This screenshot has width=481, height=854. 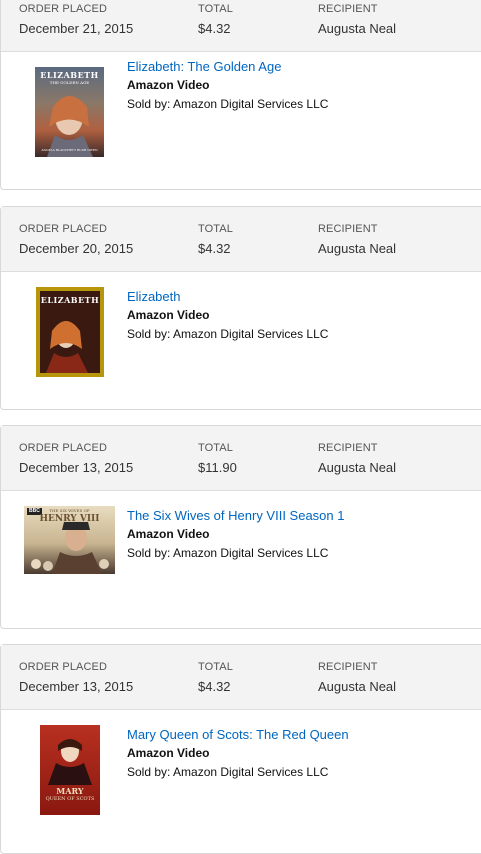 I want to click on order-placed-column: ORDER PLACED December 20, 2015, so click(x=76, y=239).